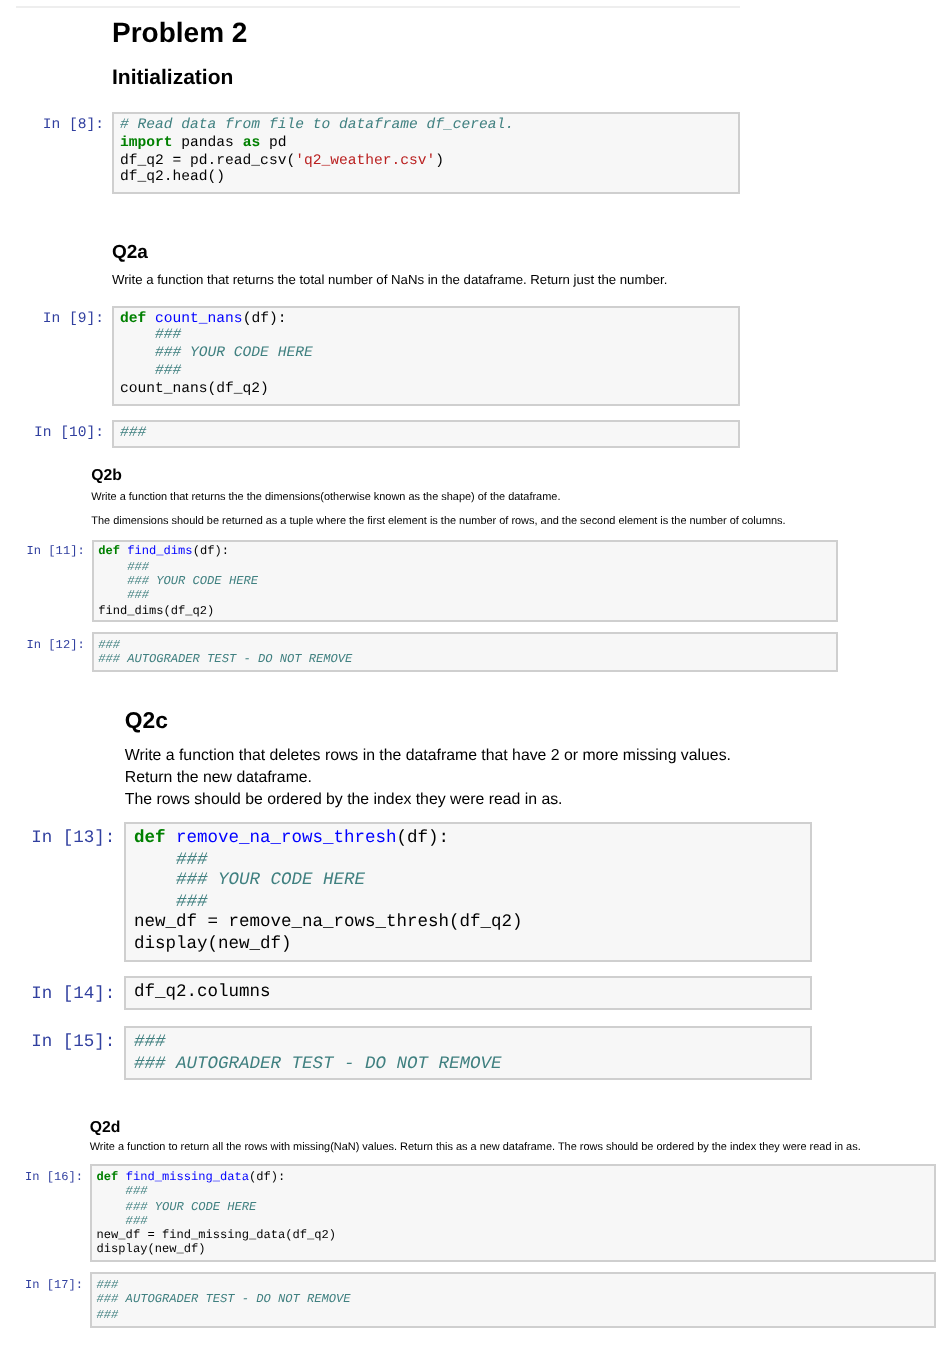  What do you see at coordinates (344, 800) in the screenshot?
I see `instruction-text: The rows should be ordered by the index they were read in as.` at bounding box center [344, 800].